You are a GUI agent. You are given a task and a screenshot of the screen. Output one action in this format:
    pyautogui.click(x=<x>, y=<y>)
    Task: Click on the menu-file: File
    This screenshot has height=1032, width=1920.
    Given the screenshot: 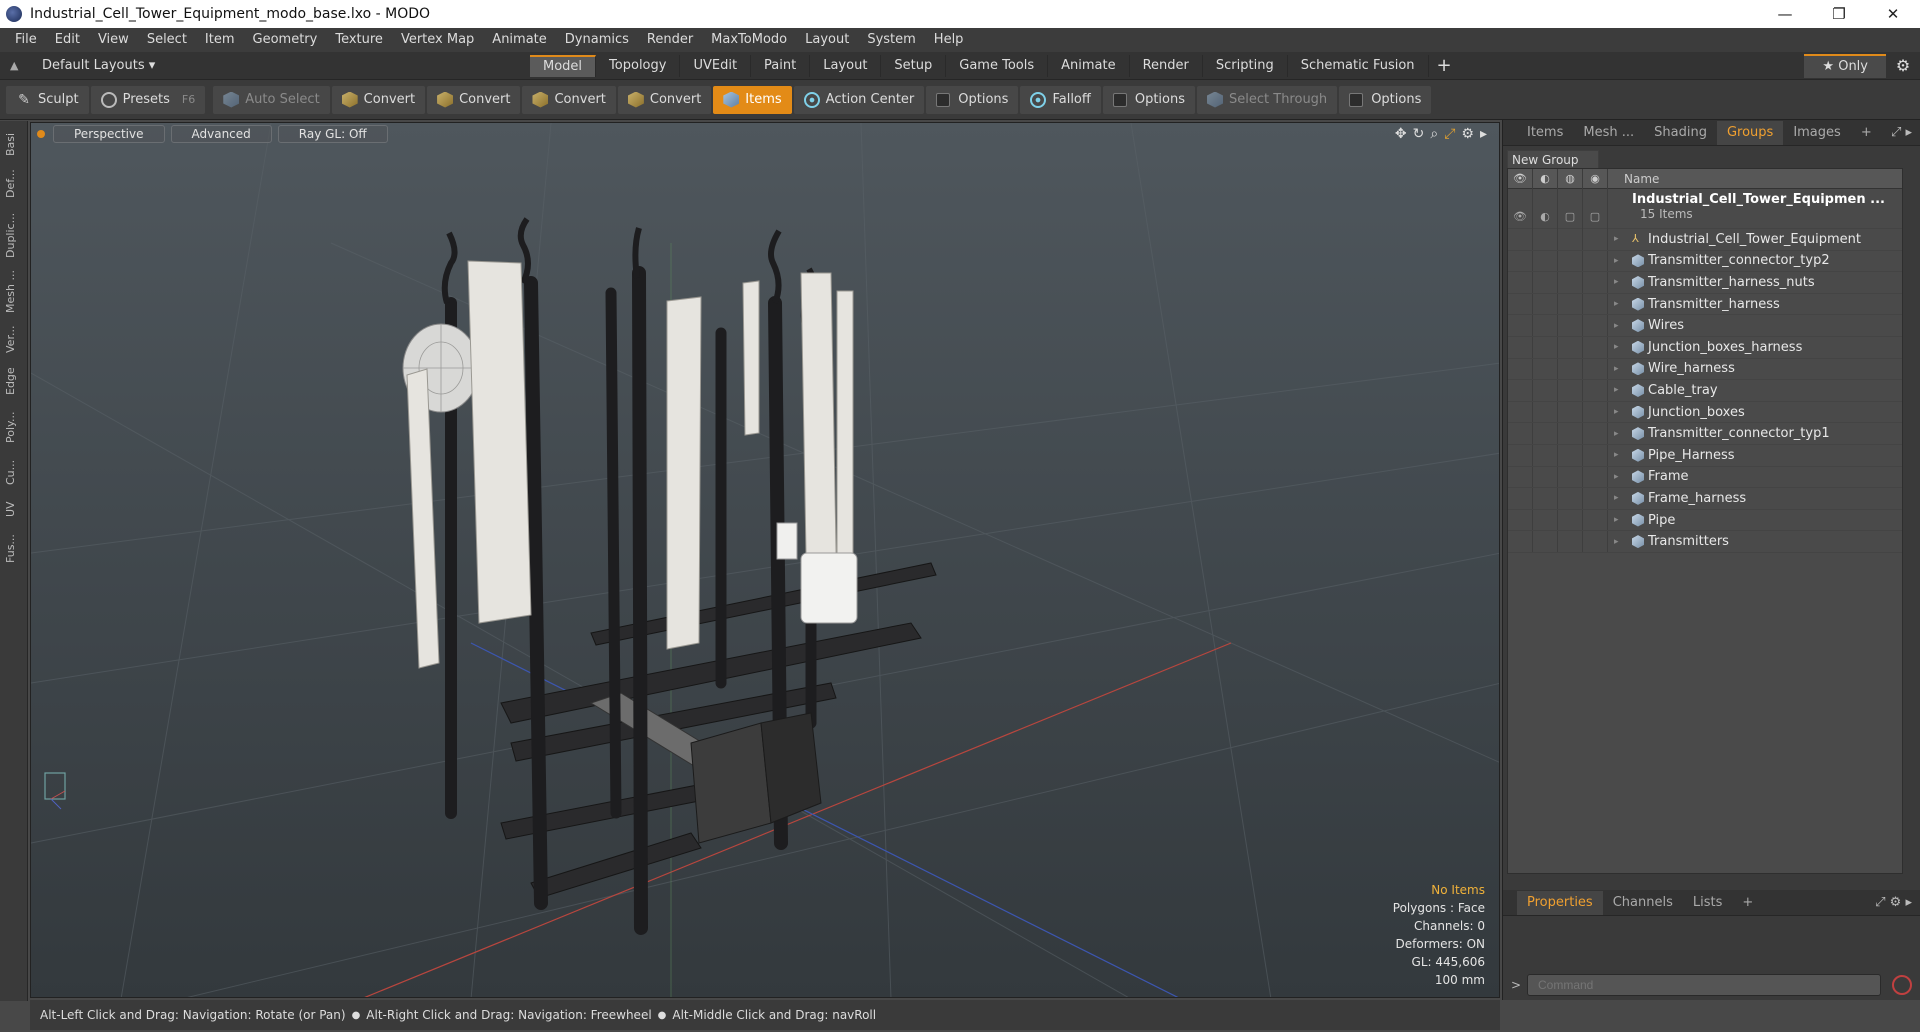 What is the action you would take?
    pyautogui.click(x=26, y=40)
    